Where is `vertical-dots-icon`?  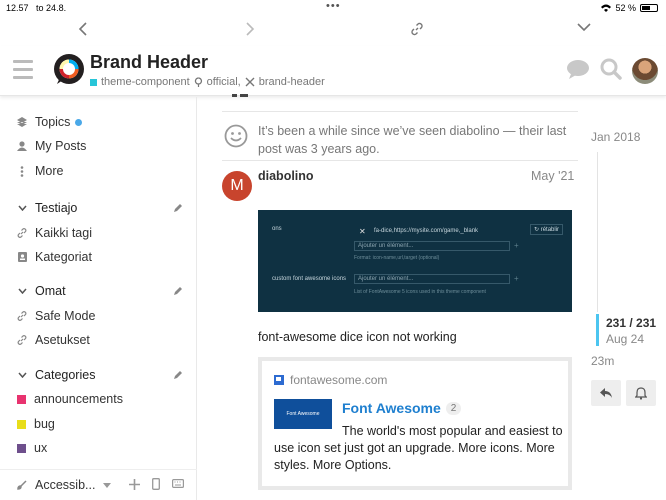 vertical-dots-icon is located at coordinates (22, 171).